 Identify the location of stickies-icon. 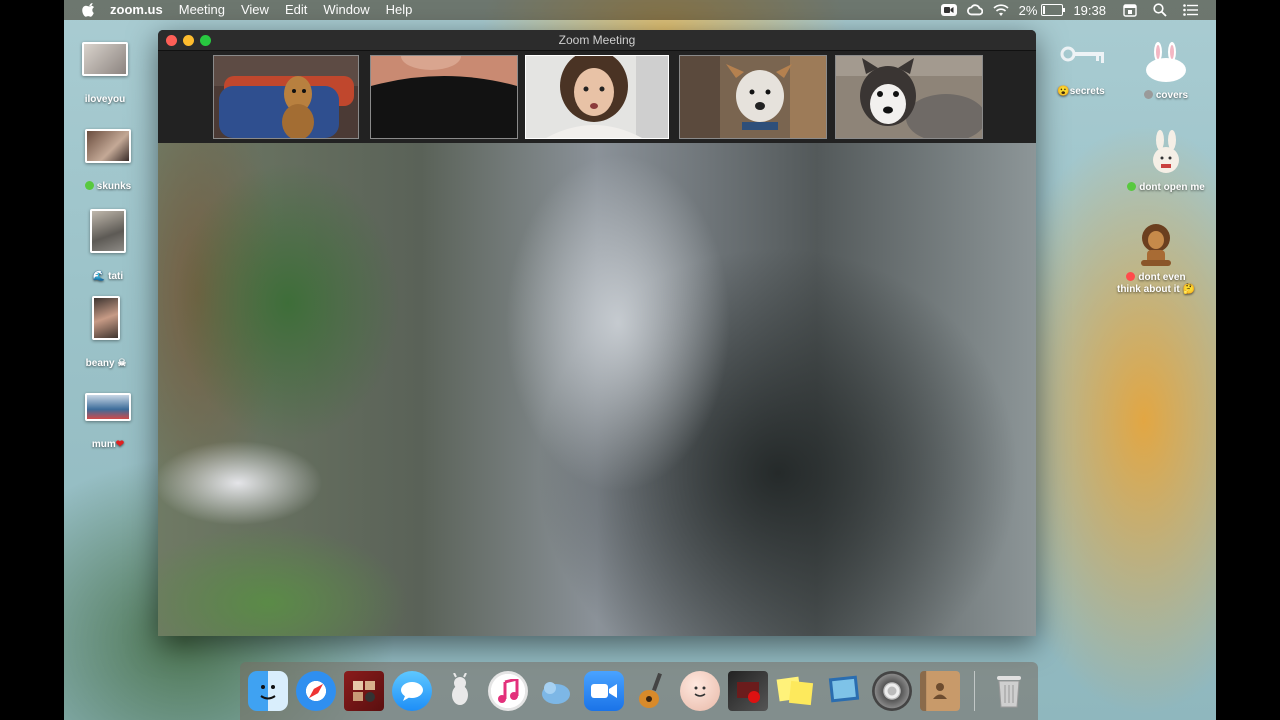
(796, 691).